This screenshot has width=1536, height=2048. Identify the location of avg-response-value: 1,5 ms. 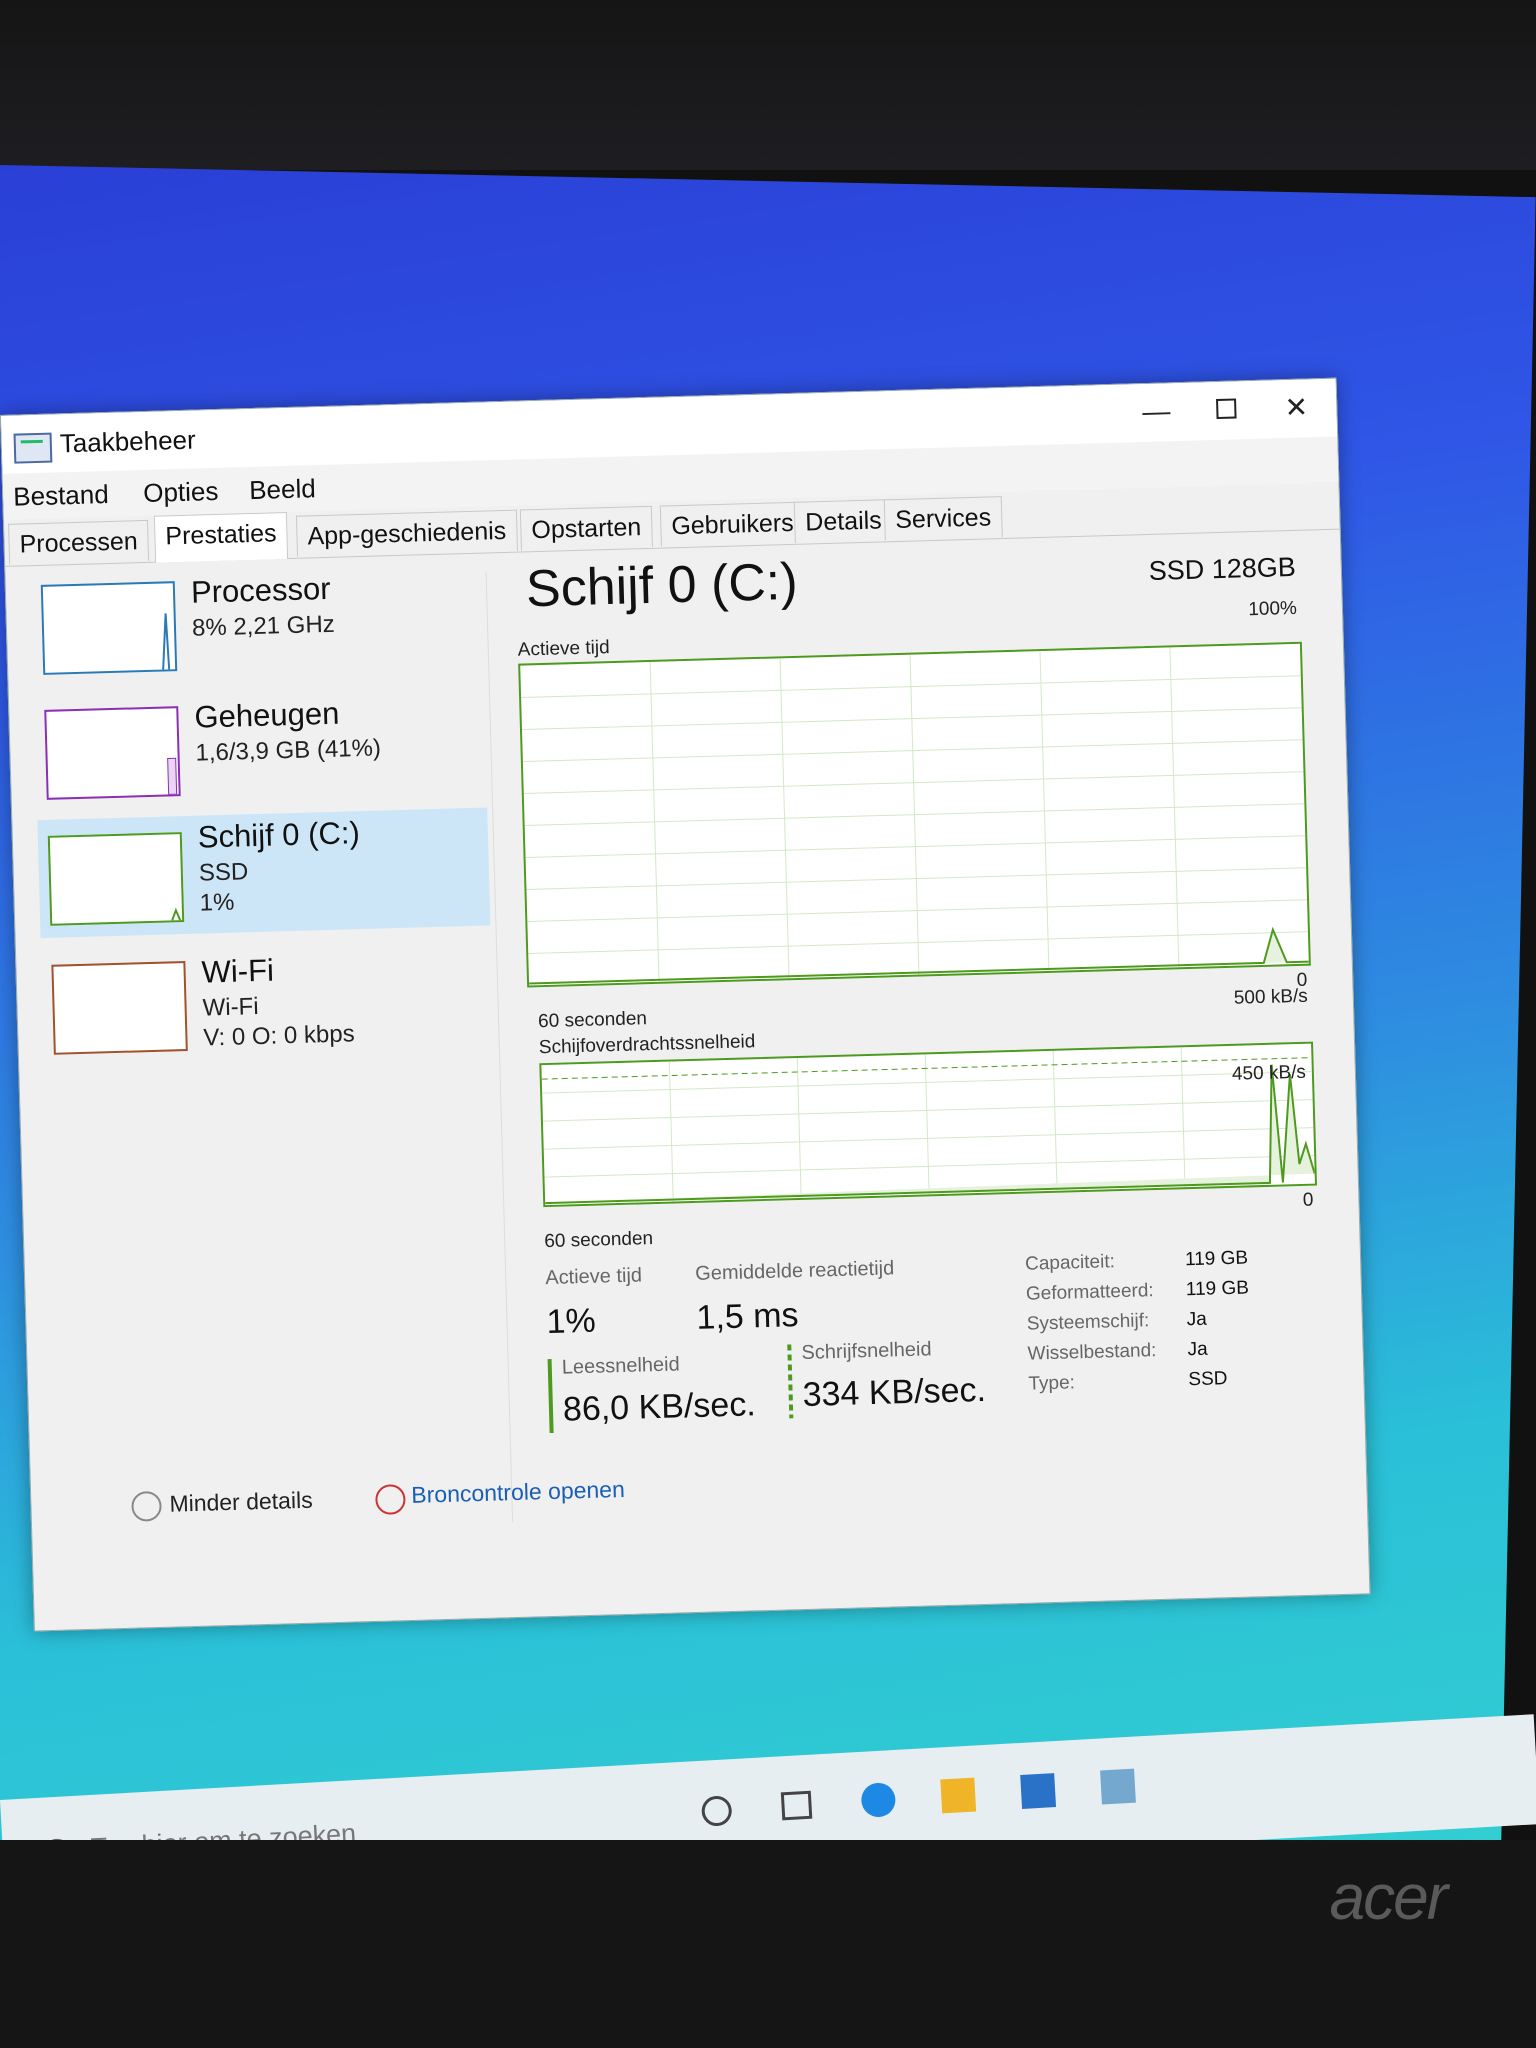
(747, 1316).